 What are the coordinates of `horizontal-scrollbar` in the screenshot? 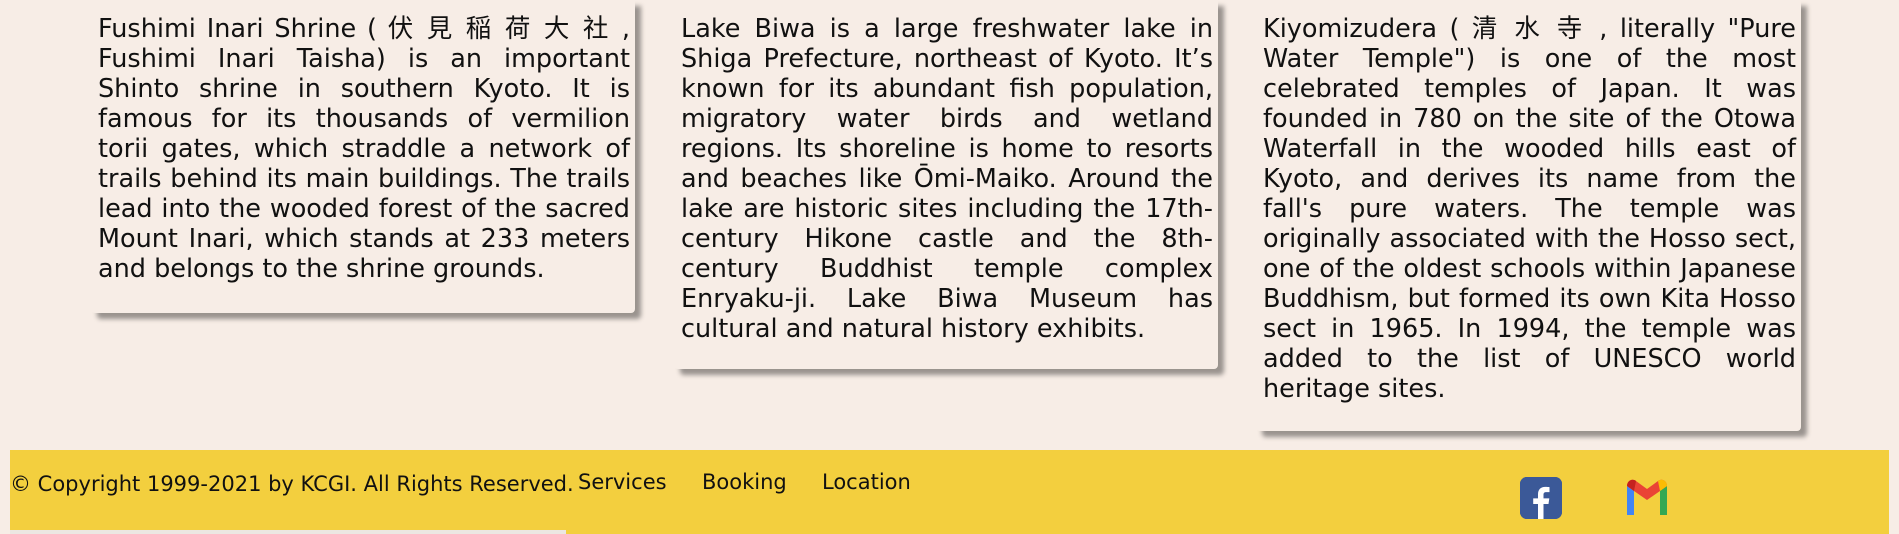 It's located at (288, 532).